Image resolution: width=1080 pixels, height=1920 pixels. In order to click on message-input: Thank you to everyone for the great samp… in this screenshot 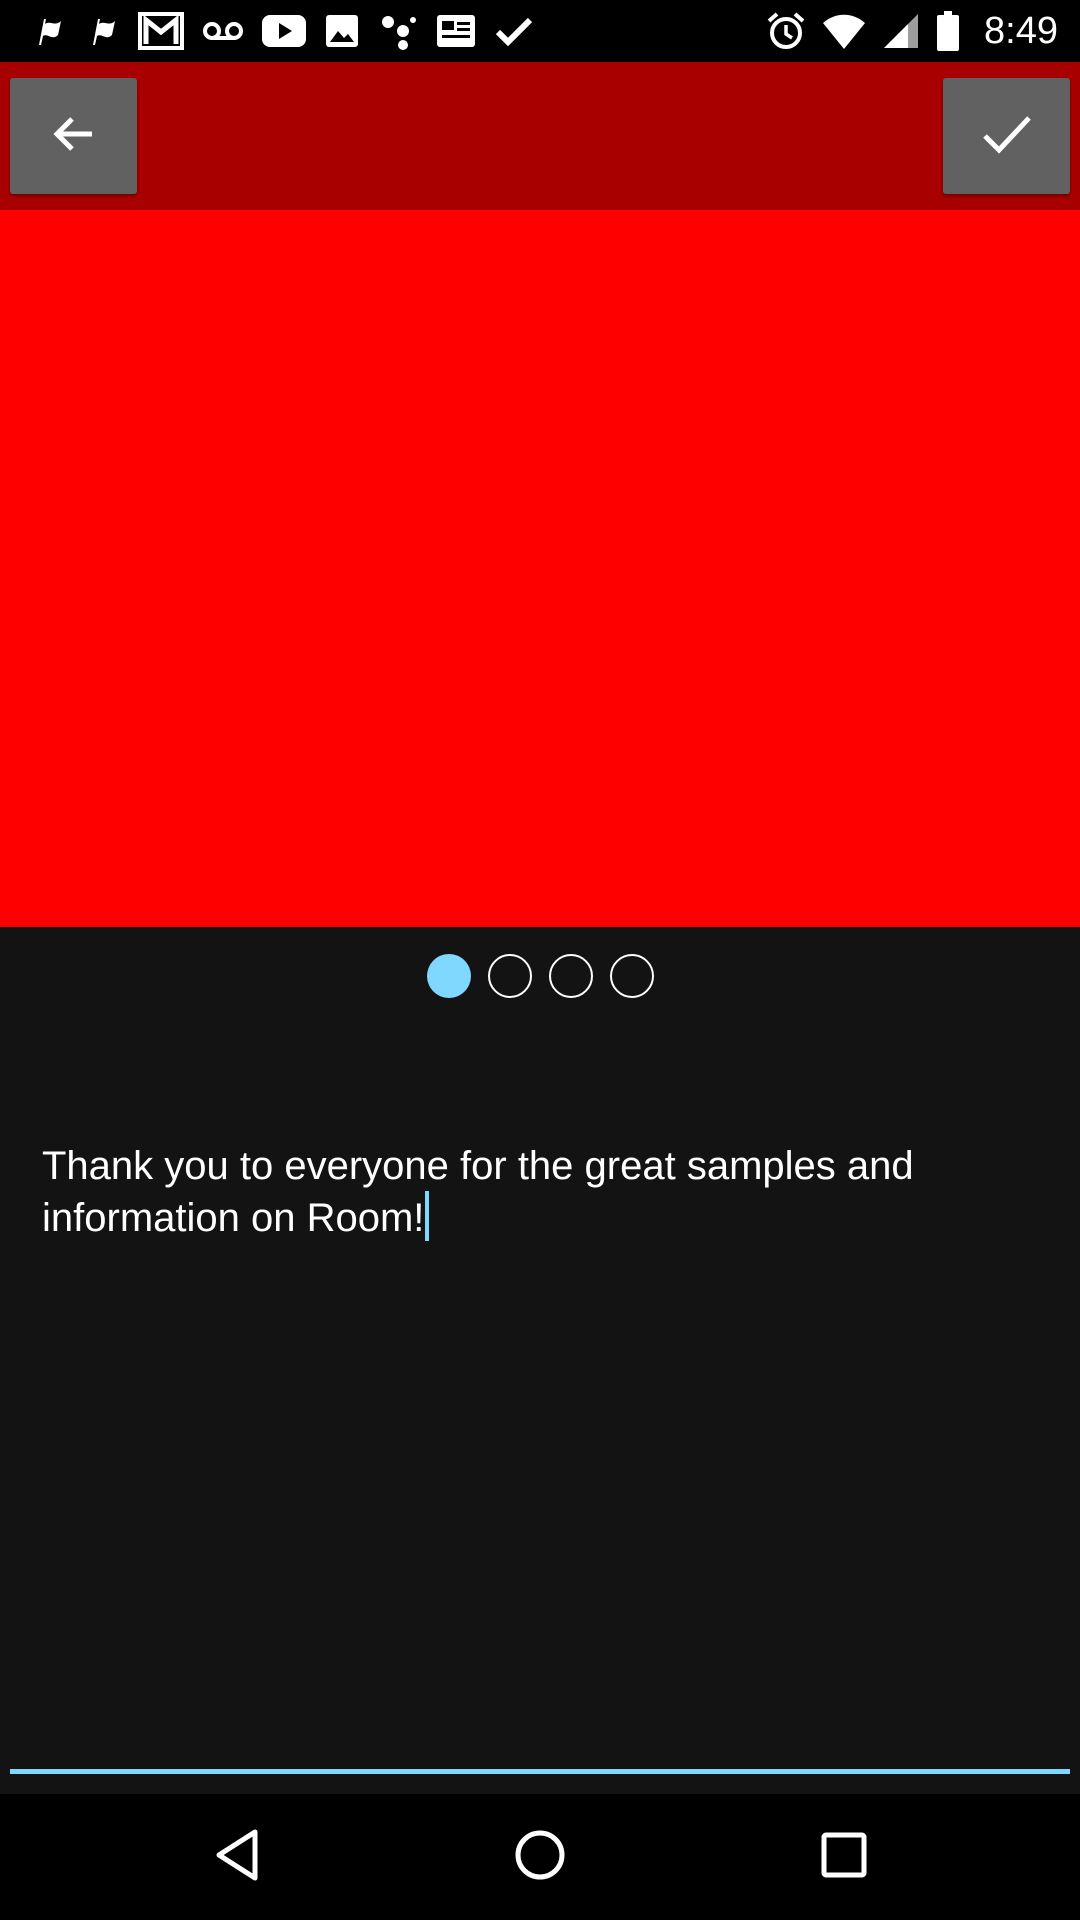, I will do `click(542, 1192)`.